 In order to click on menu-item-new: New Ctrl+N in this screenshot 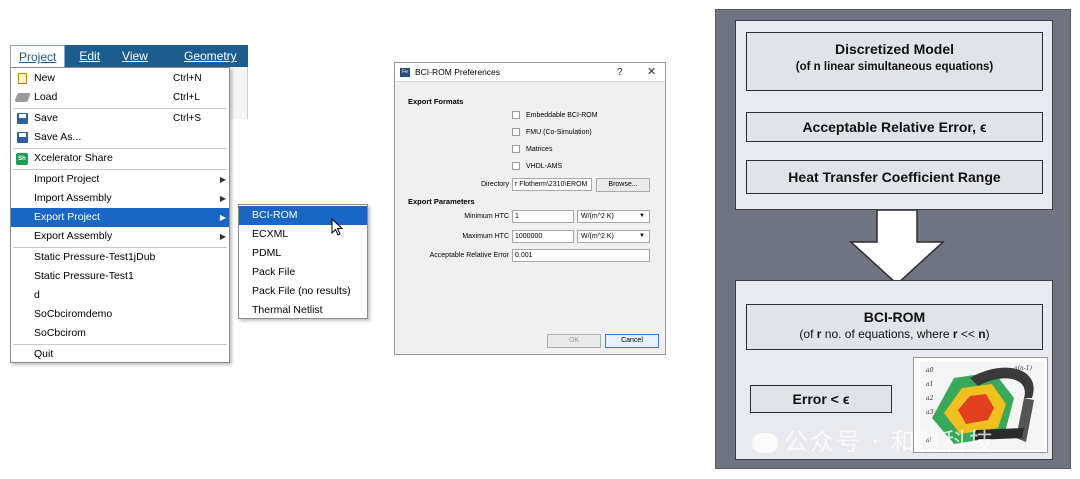, I will do `click(120, 78)`.